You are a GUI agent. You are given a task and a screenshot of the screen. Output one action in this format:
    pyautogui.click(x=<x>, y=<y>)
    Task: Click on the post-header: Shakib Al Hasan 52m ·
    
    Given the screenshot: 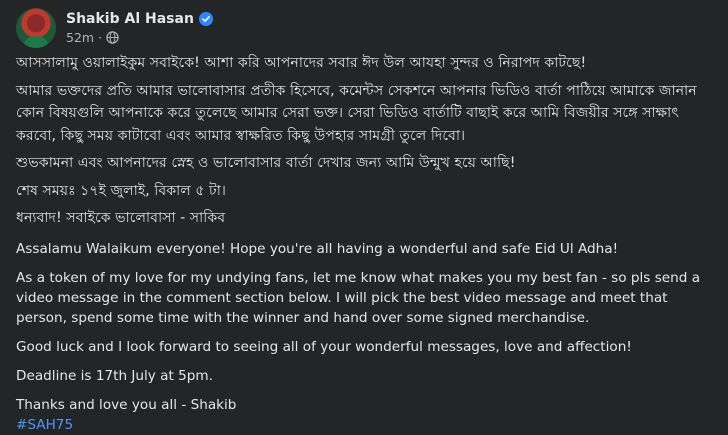 What is the action you would take?
    pyautogui.click(x=366, y=28)
    